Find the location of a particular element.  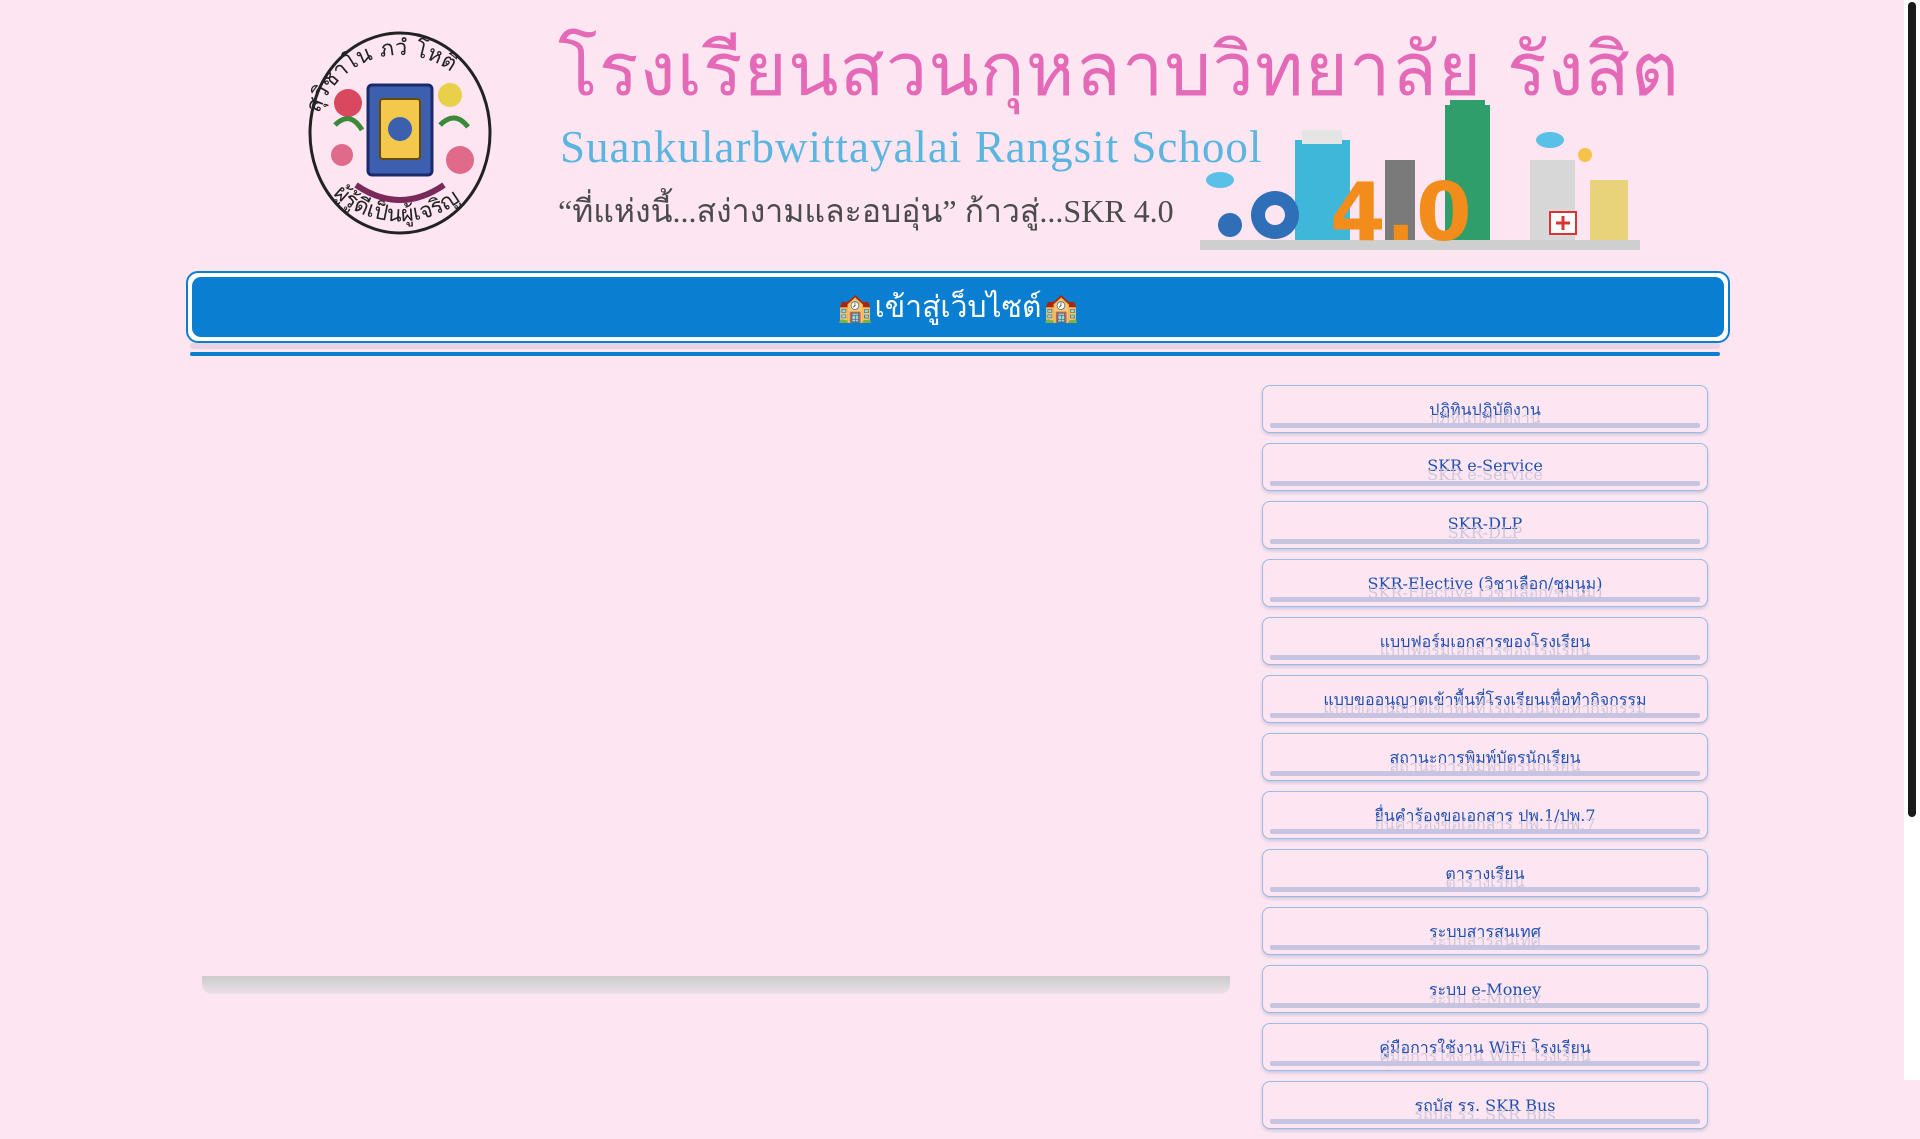

quick-link-item: รถบัส รร. SKR Bus รถบัส รร. SKR Bus is located at coordinates (1485, 1105).